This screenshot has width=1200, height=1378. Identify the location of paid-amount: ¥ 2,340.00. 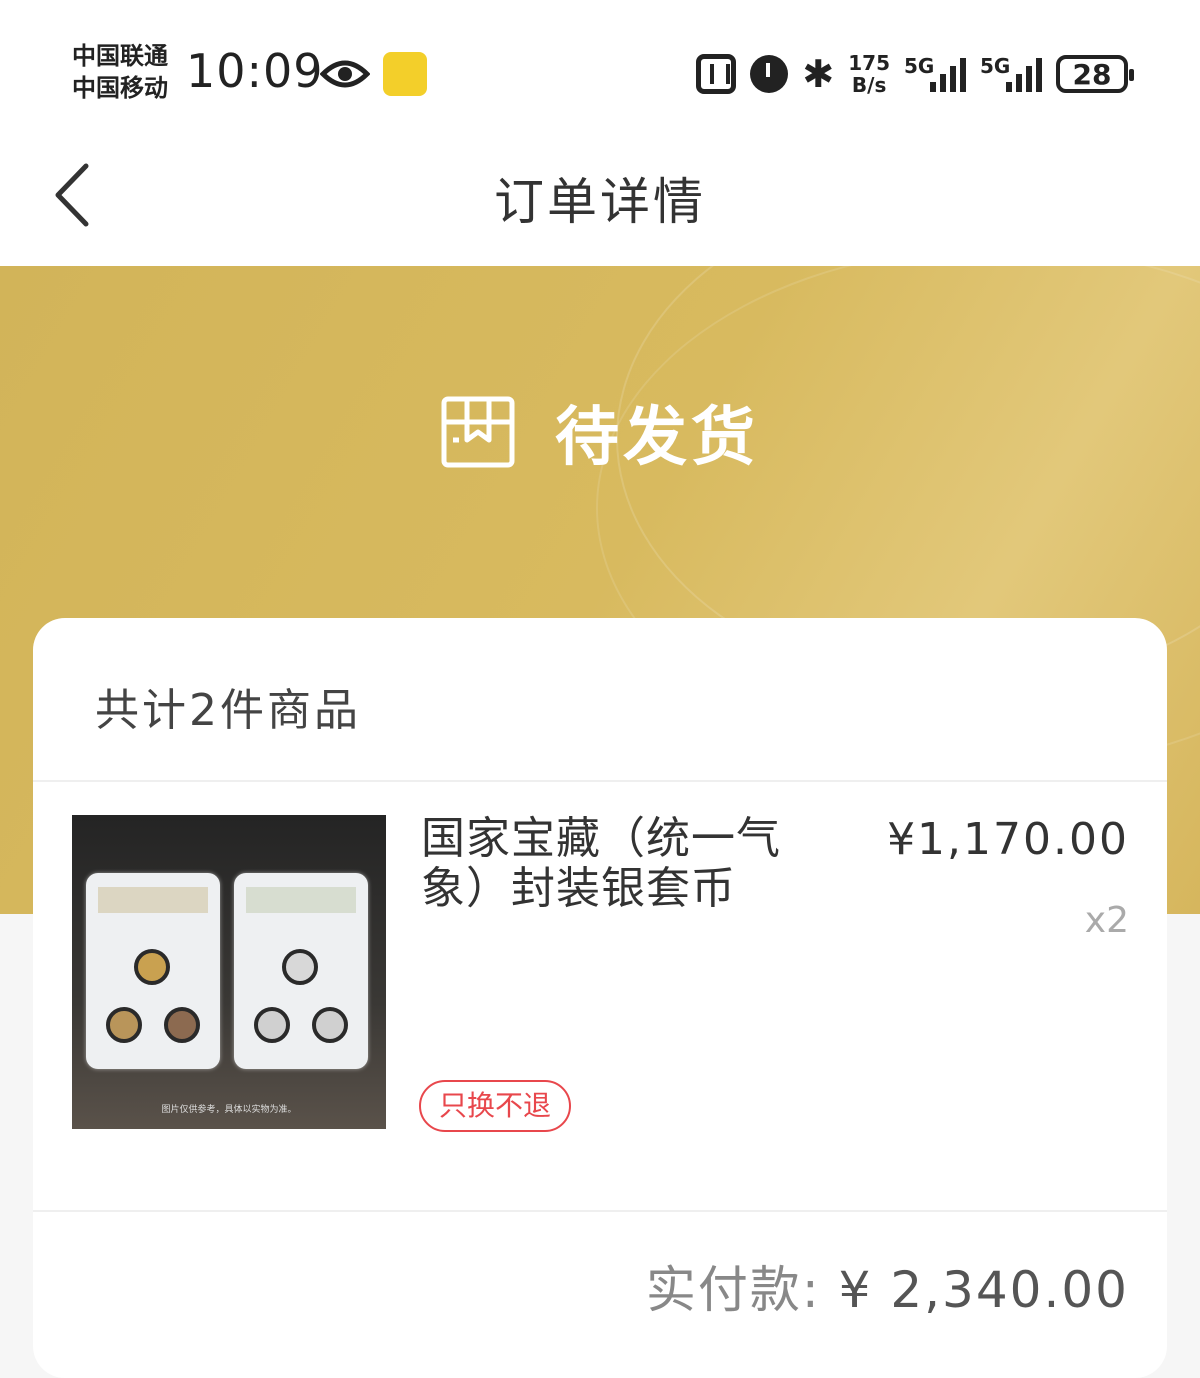
(983, 1290).